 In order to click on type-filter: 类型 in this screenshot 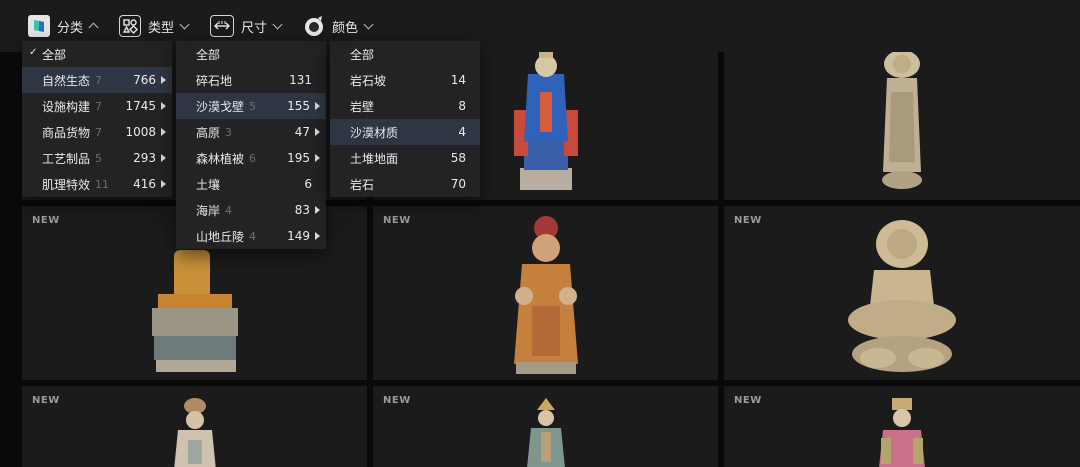, I will do `click(154, 26)`.